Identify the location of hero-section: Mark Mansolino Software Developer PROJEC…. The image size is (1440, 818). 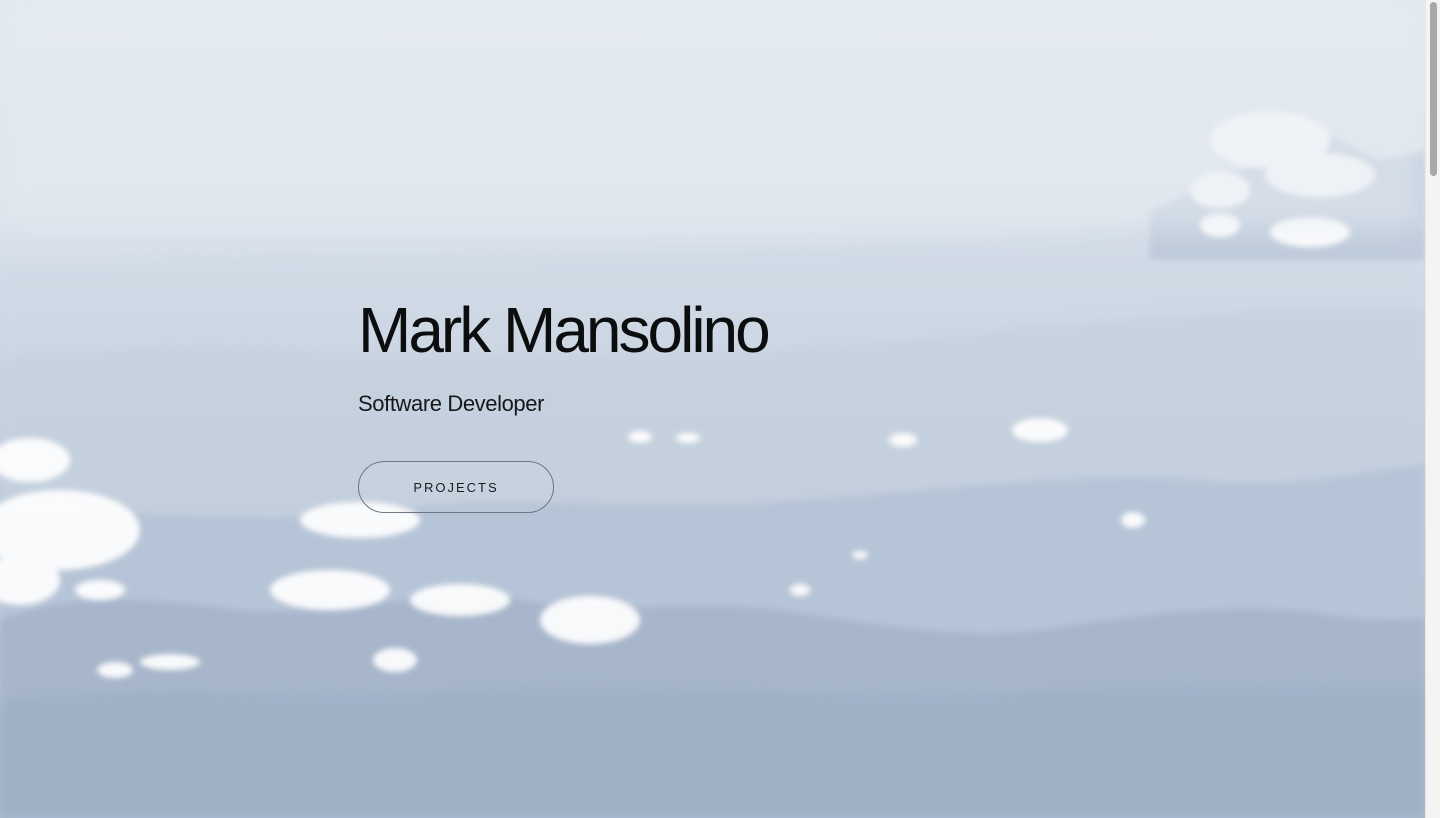
(564, 402).